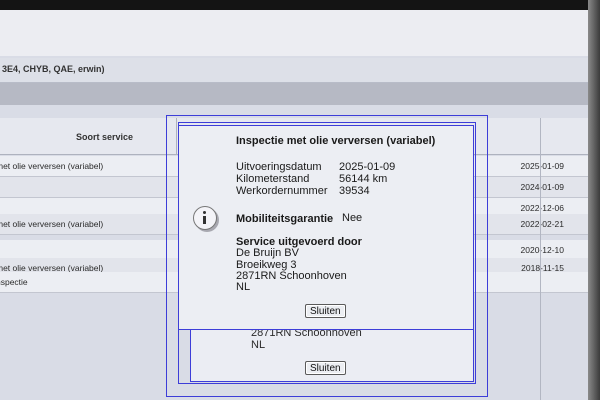  Describe the element at coordinates (285, 219) in the screenshot. I see `mobility-guarantee-label: Mobiliteitsgarantie` at that location.